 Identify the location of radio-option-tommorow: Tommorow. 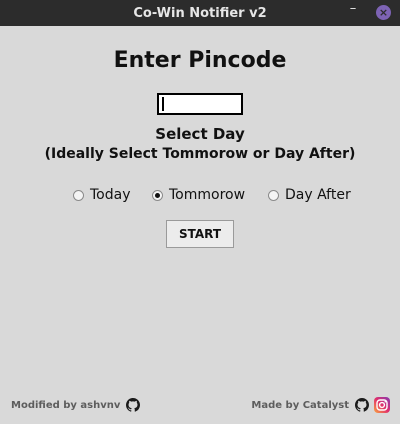
(198, 195).